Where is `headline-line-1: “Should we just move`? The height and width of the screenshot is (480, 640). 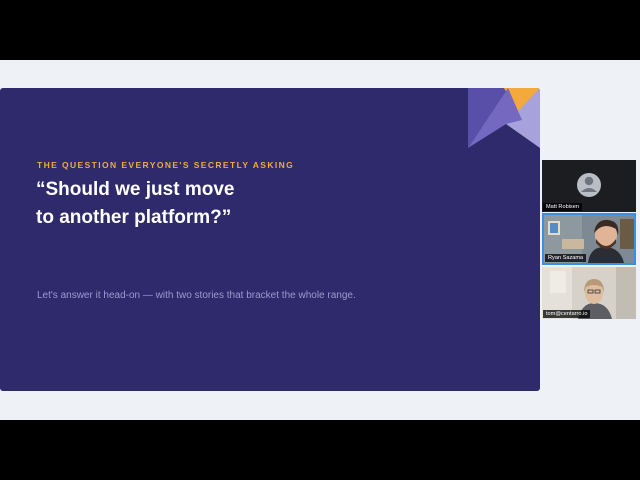 headline-line-1: “Should we just move is located at coordinates (135, 189).